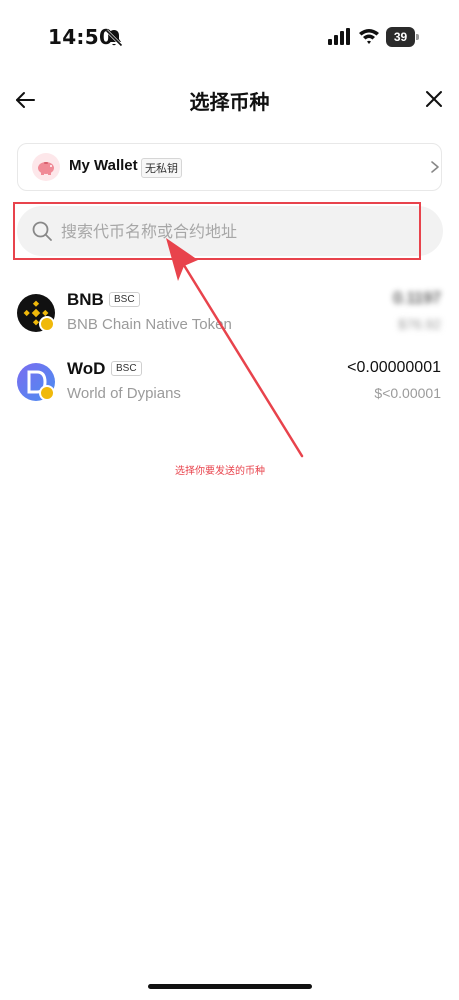  What do you see at coordinates (229, 35) in the screenshot?
I see `status-bar: 14:50 39` at bounding box center [229, 35].